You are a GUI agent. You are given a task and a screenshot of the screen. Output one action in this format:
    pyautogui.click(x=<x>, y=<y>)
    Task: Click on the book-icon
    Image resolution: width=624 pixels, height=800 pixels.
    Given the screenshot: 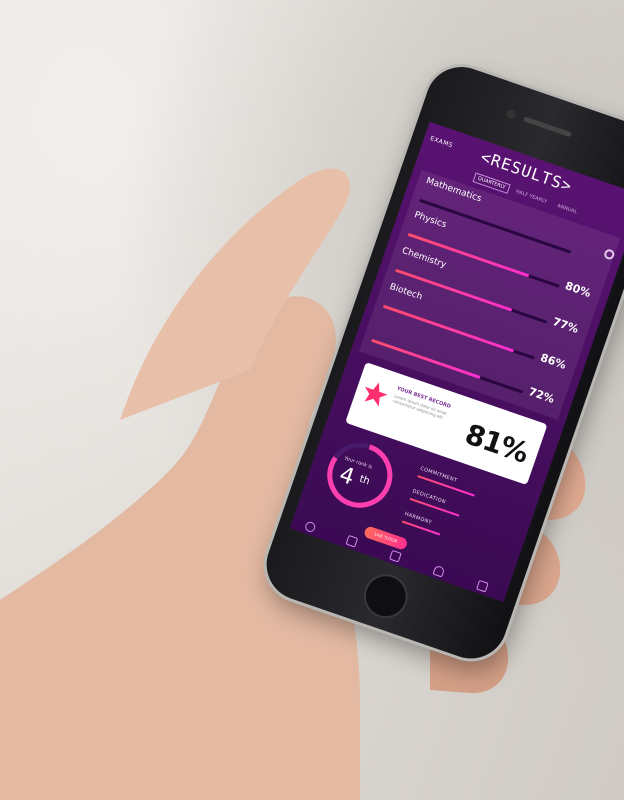 What is the action you would take?
    pyautogui.click(x=395, y=556)
    